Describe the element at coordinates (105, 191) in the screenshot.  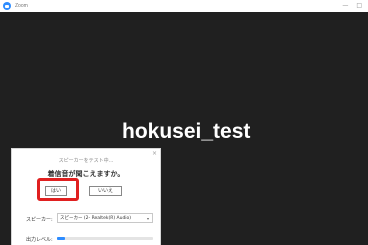
I see `no-button: いいえ` at that location.